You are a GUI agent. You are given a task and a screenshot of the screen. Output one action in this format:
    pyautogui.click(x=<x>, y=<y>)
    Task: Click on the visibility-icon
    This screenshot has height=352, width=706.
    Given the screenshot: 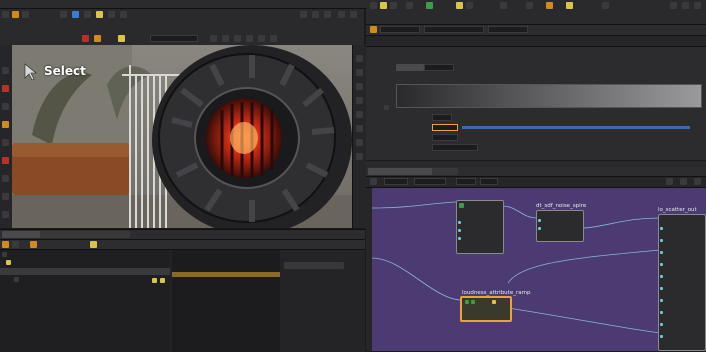 What is the action you would take?
    pyautogui.click(x=154, y=280)
    